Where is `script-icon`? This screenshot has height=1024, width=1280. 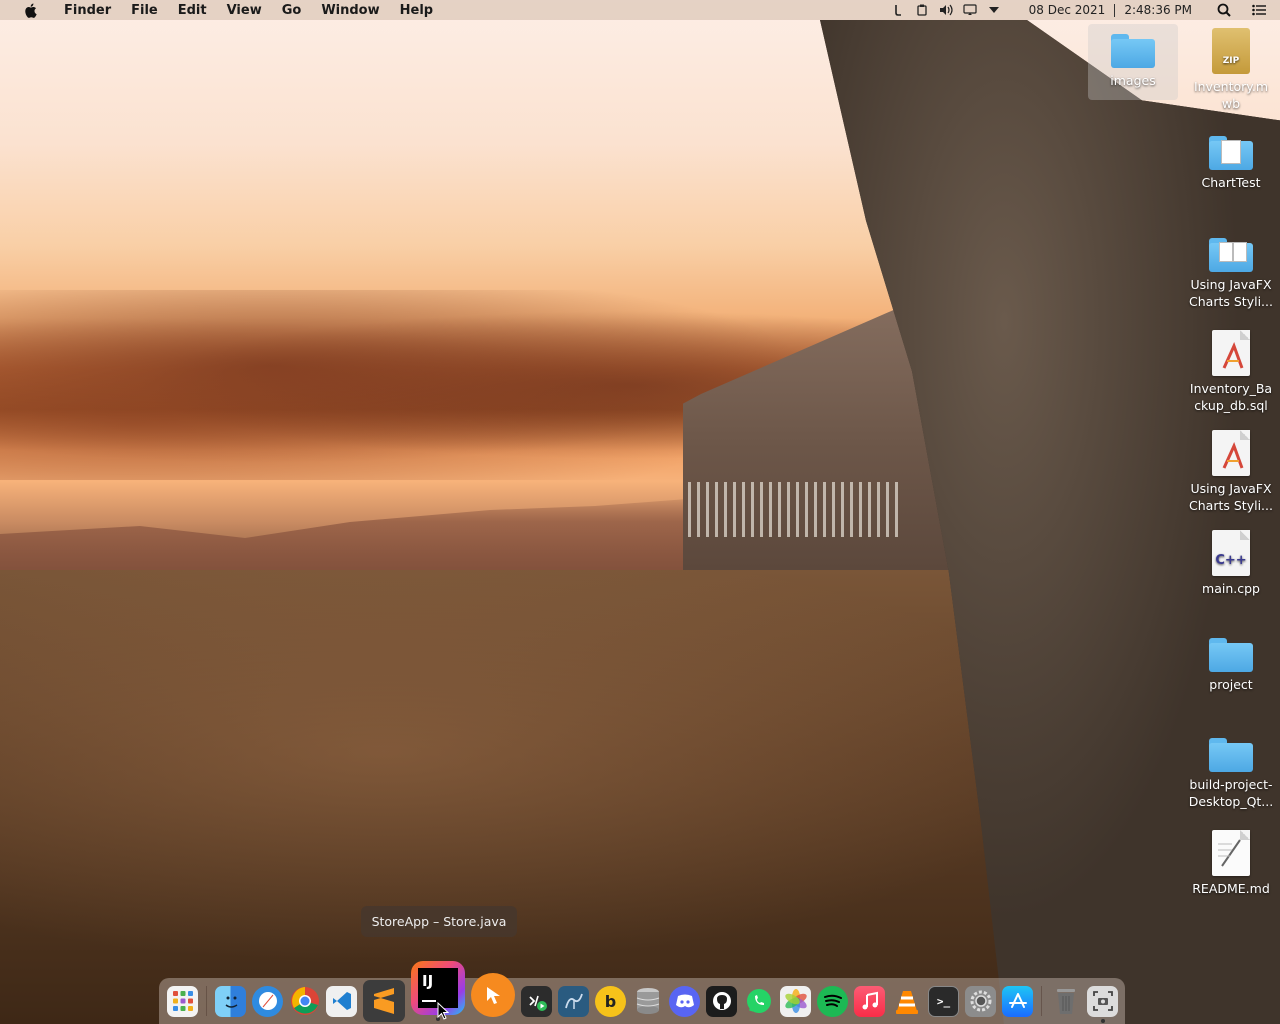 script-icon is located at coordinates (898, 10).